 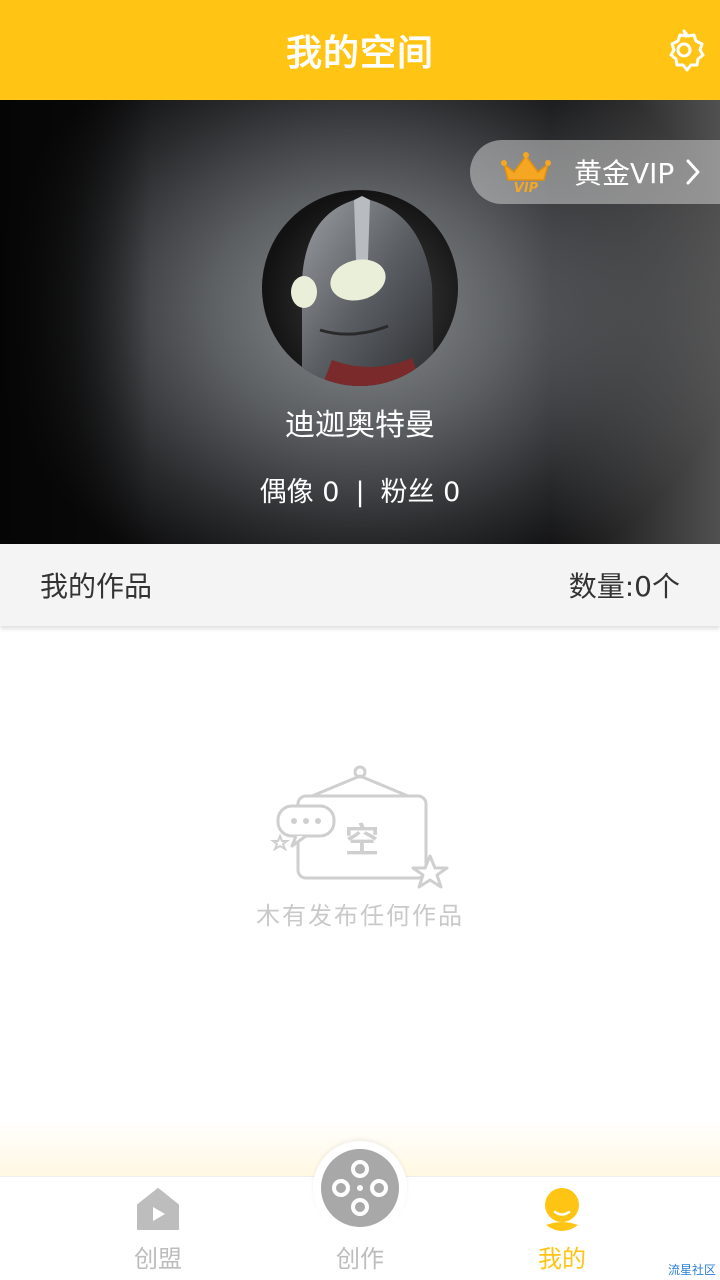 I want to click on empty-board-icon: 空, so click(x=359, y=827).